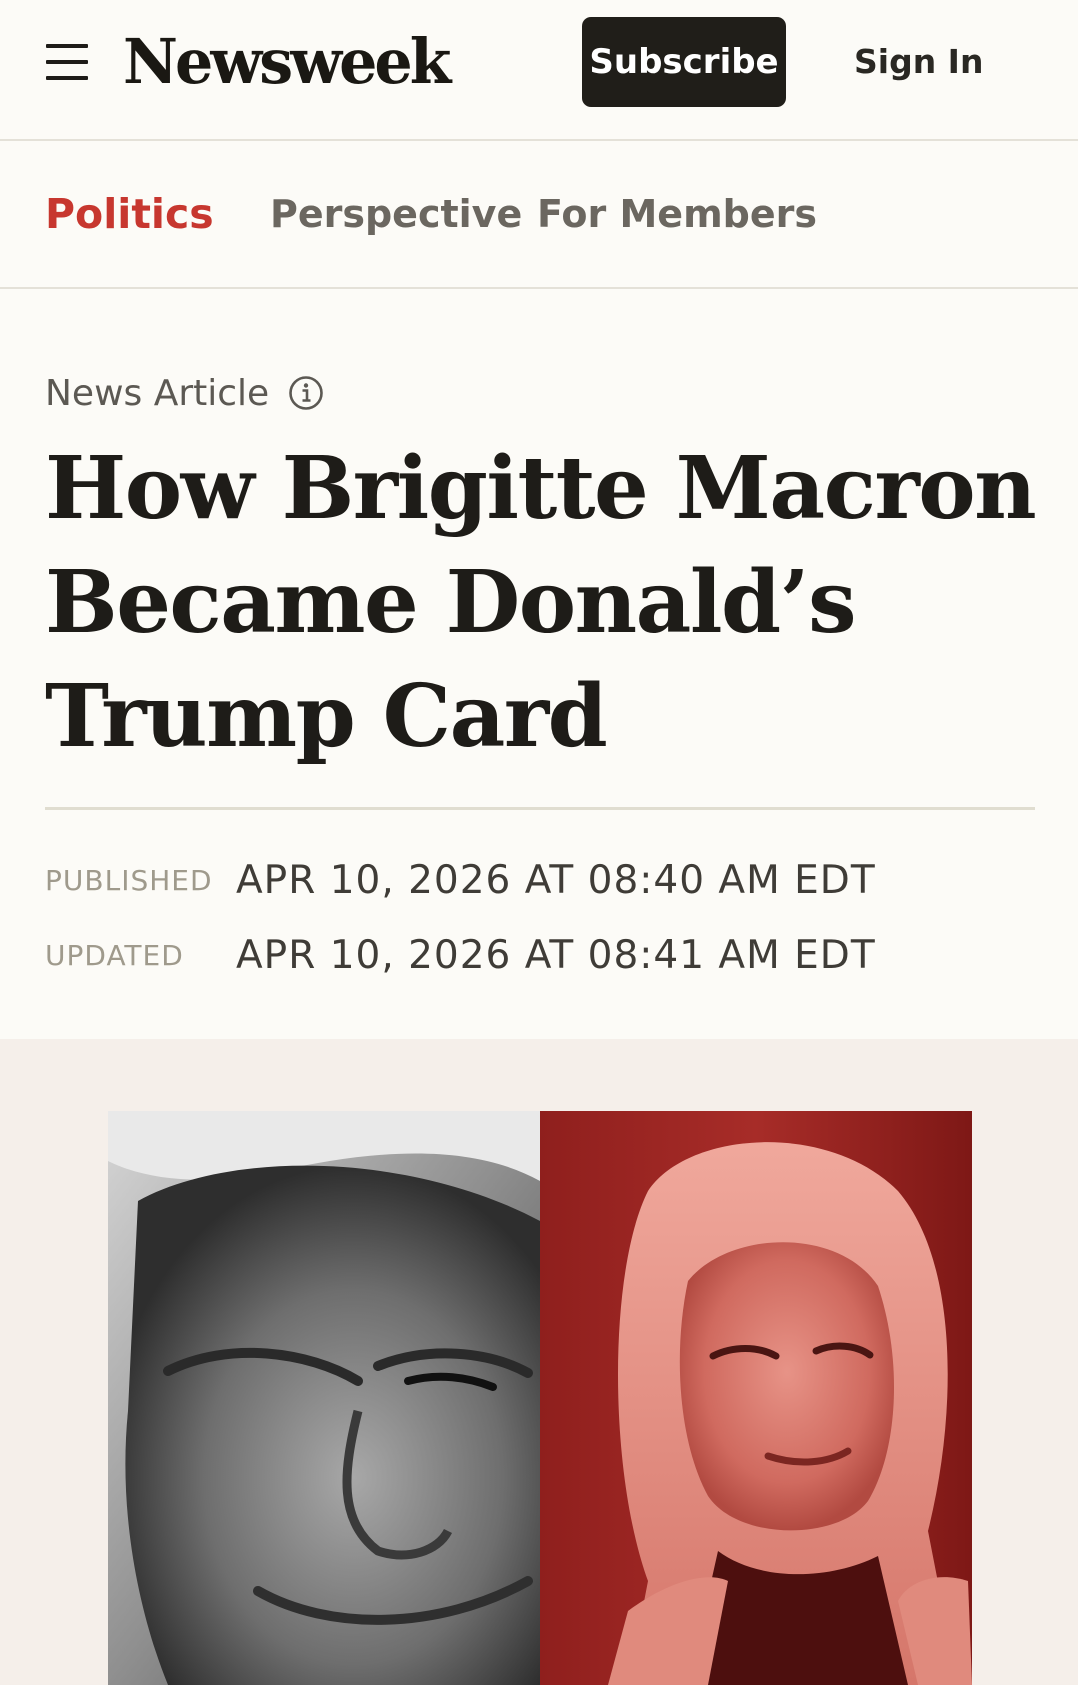  What do you see at coordinates (556, 955) in the screenshot?
I see `updated-date: APR 10, 2026 AT 08:41 AM EDT` at bounding box center [556, 955].